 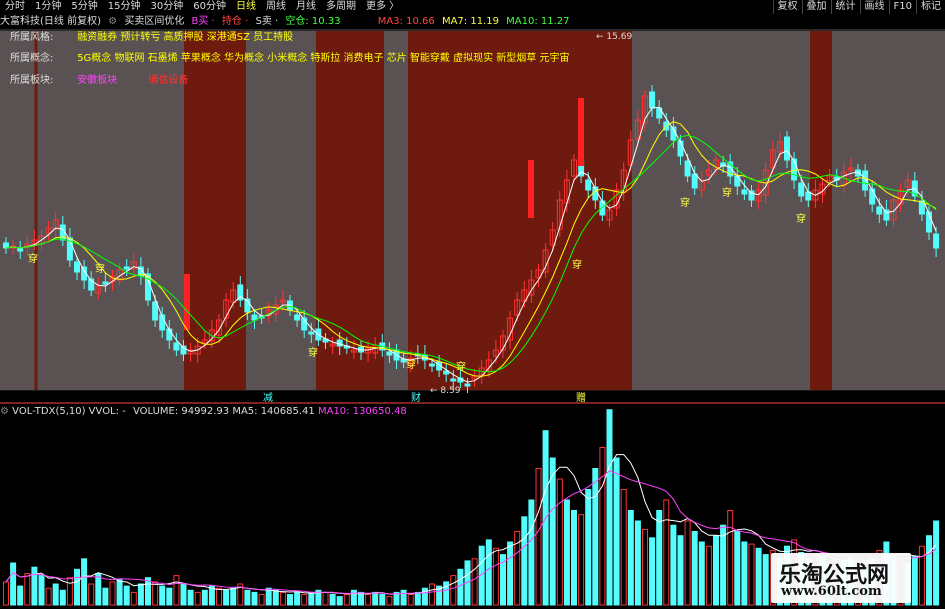 I want to click on watermark: 乐淘公式网 www.60lt.com, so click(x=841, y=578).